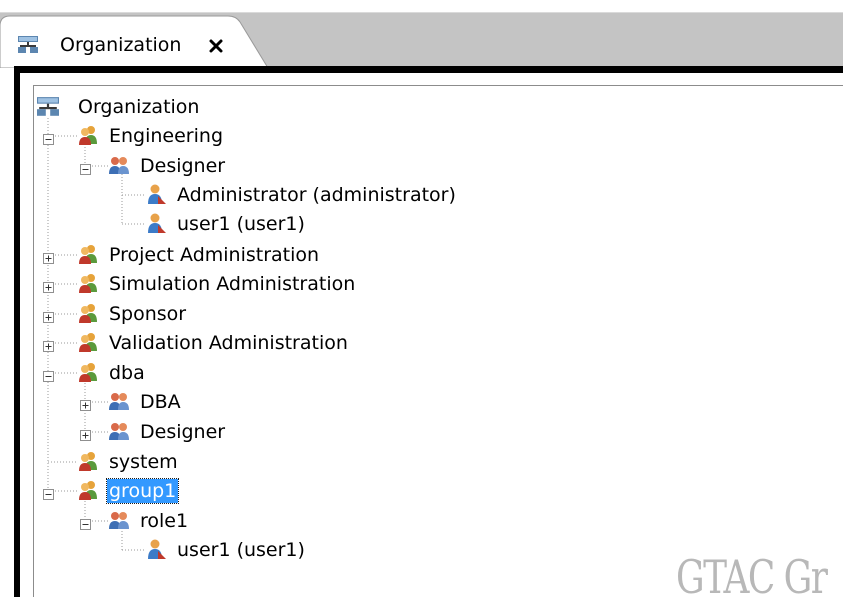 Image resolution: width=843 pixels, height=604 pixels. Describe the element at coordinates (232, 284) in the screenshot. I see `tree-node-simulation-administration: Simulation Administration` at that location.